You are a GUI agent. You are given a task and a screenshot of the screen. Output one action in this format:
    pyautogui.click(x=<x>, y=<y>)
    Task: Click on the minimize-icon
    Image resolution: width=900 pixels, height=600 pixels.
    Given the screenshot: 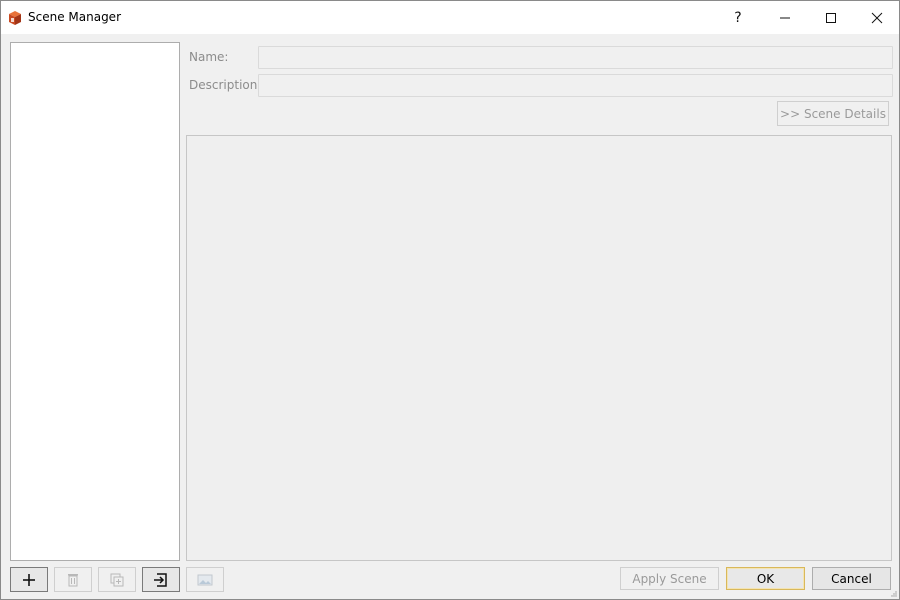 What is the action you would take?
    pyautogui.click(x=785, y=17)
    